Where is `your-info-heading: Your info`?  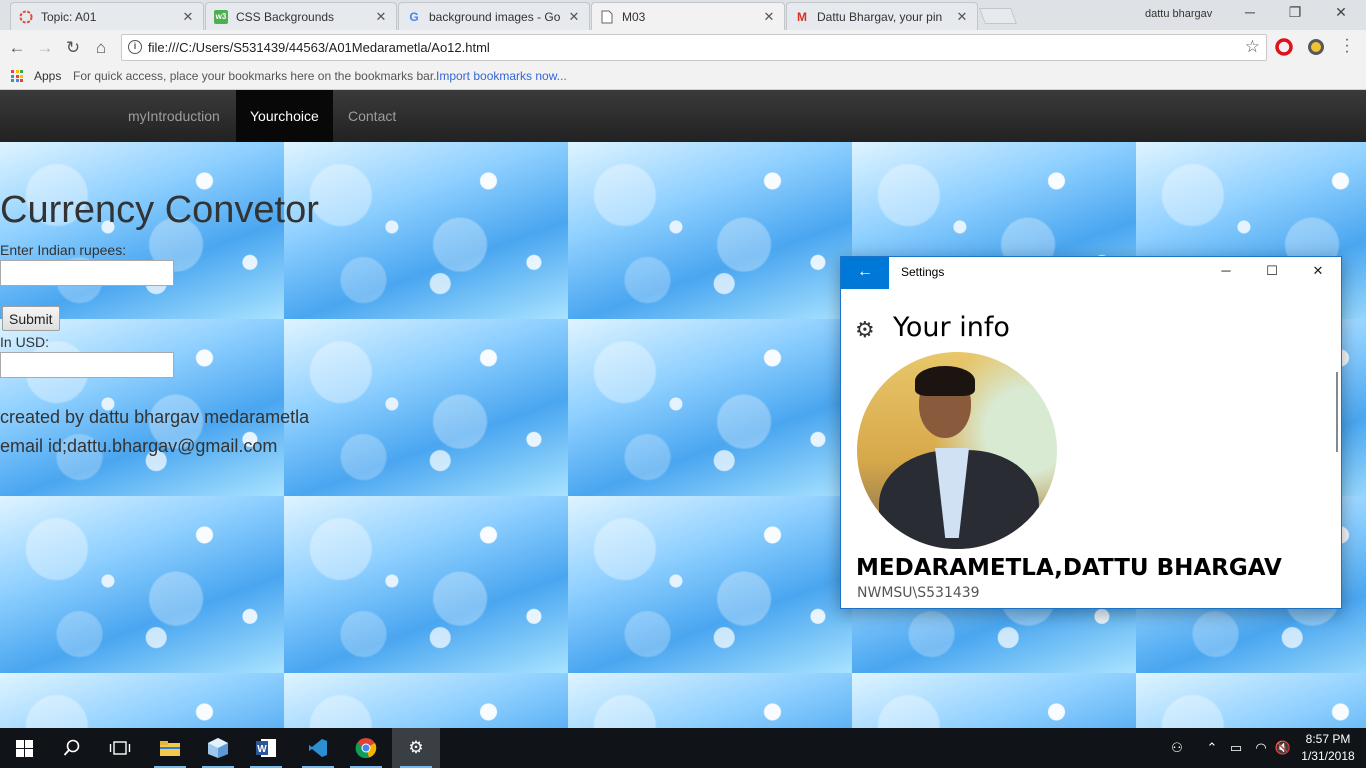 your-info-heading: Your info is located at coordinates (951, 327).